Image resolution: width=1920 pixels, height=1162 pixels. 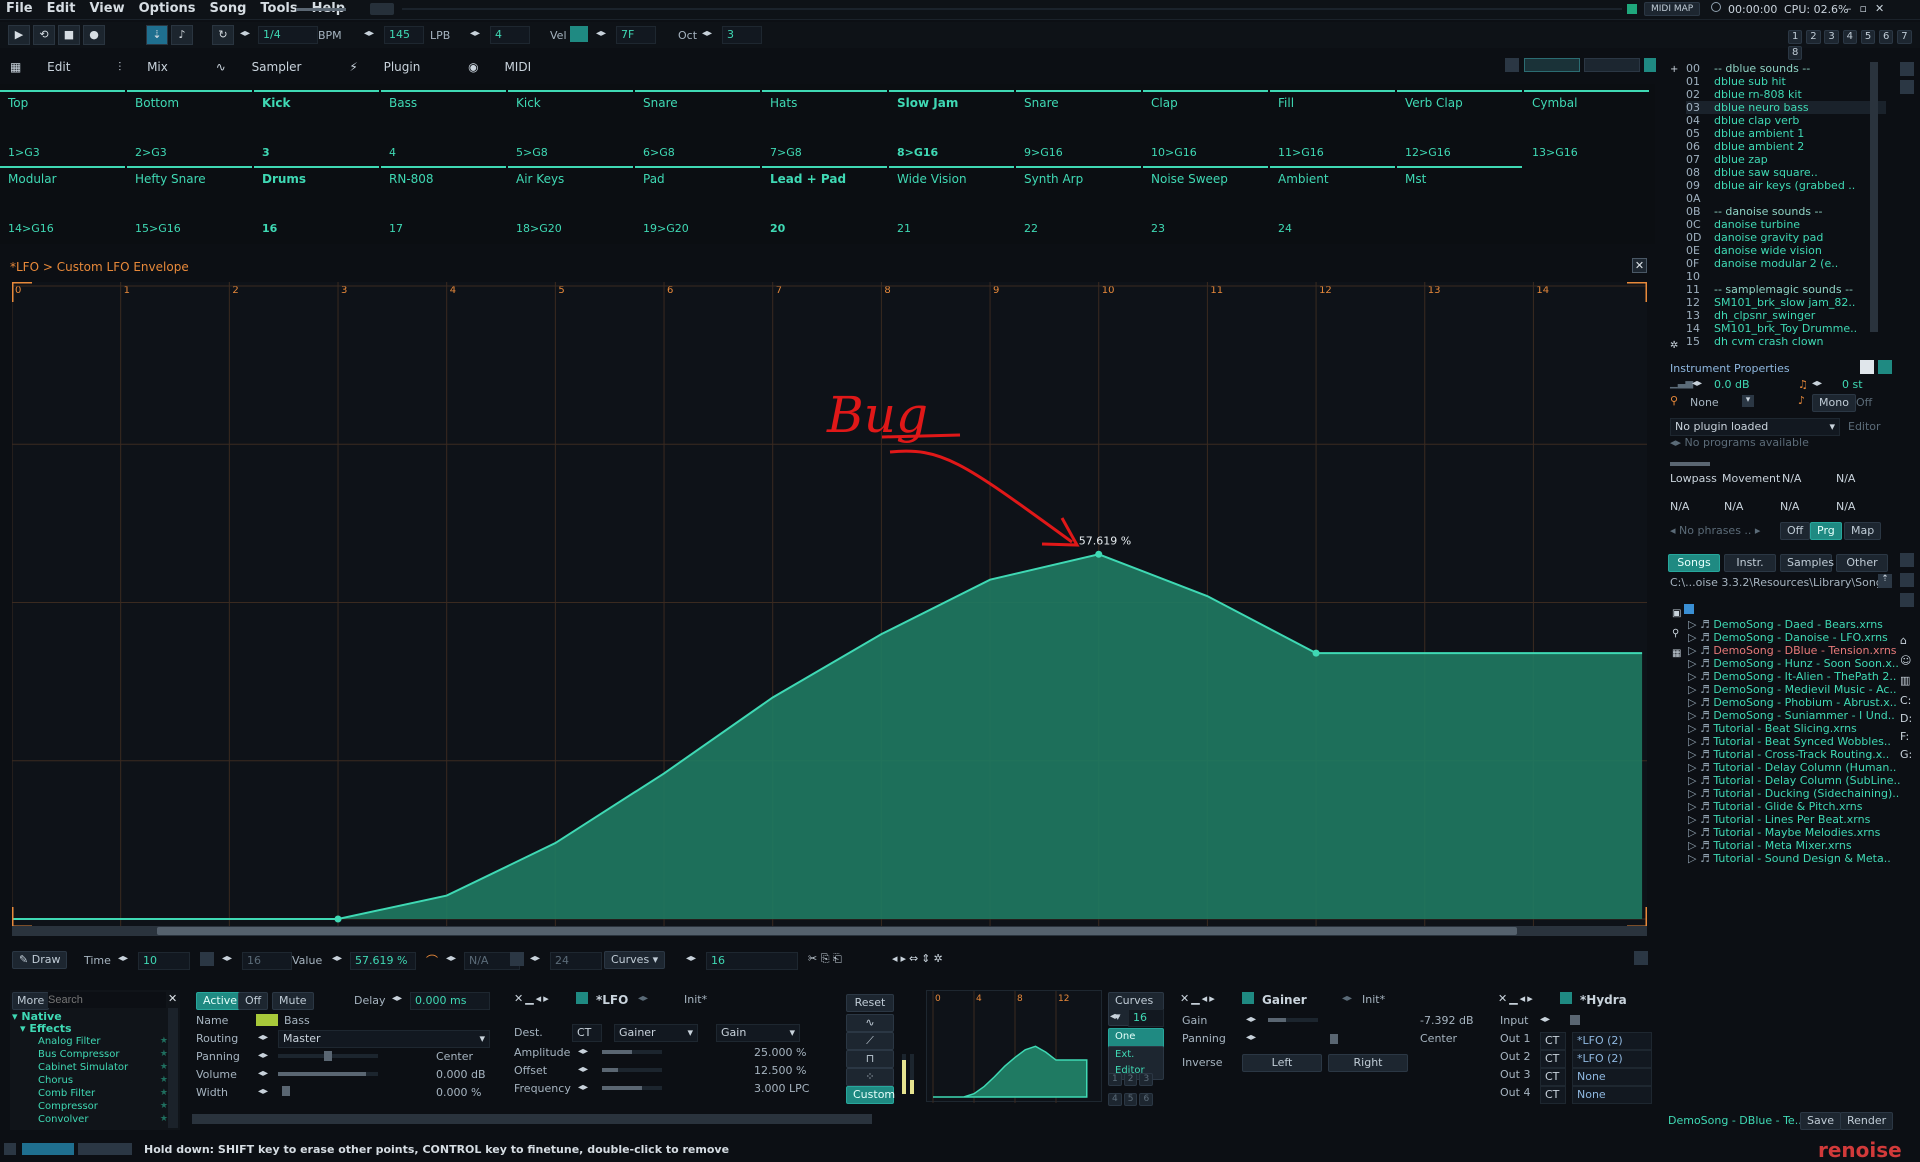 I want to click on song-file: ▷ ♬ DemoSong - Danoise - LFO.xrns, so click(x=1788, y=637).